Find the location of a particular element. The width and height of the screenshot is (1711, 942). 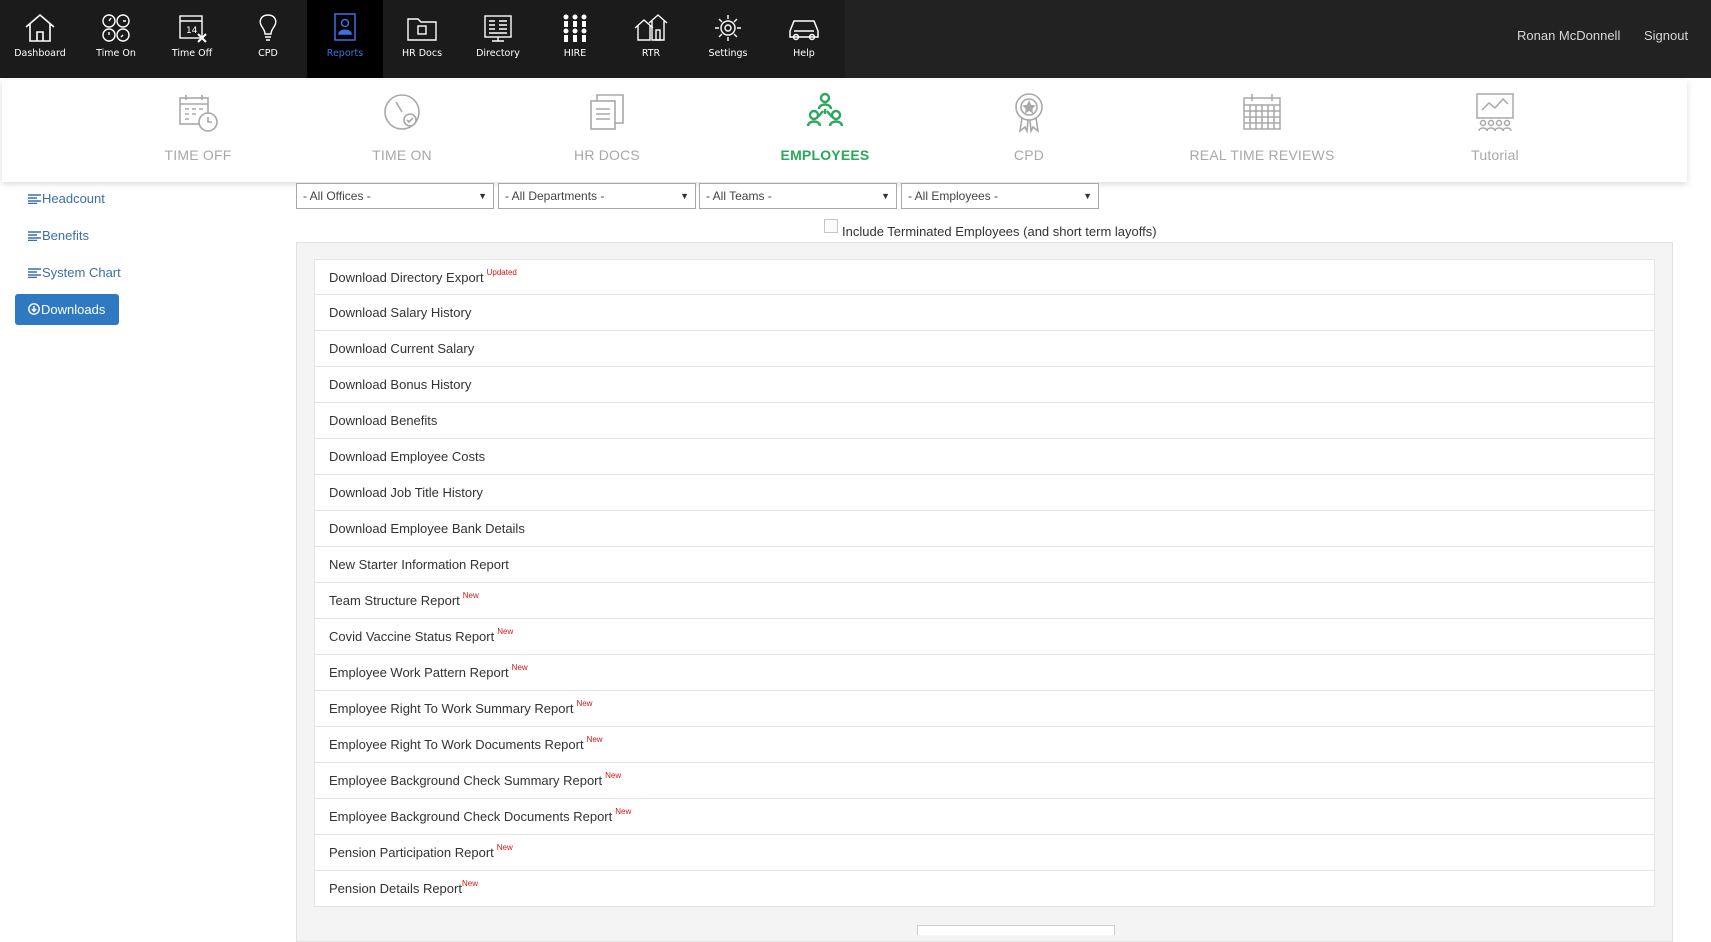

download-row-label: Download Employee Costs is located at coordinates (407, 456).